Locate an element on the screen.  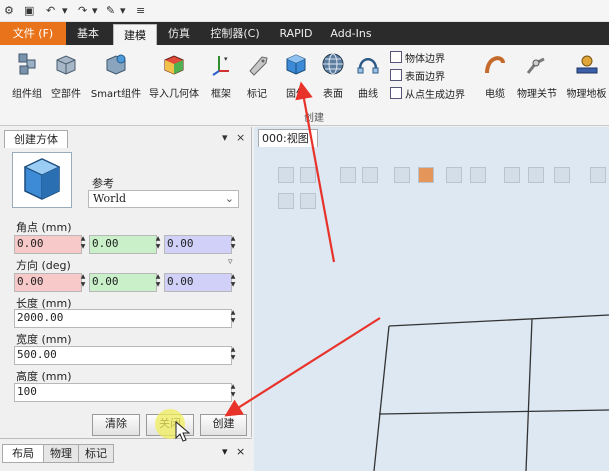
arrow-to-create is located at coordinates (302, 367).